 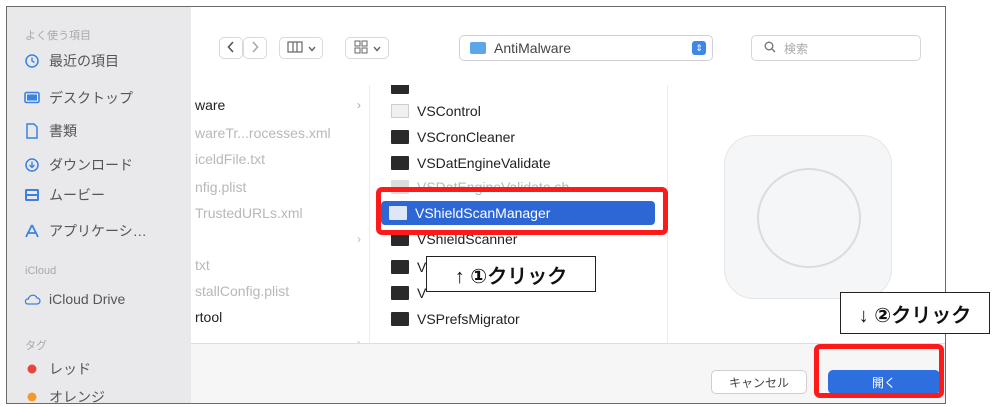 What do you see at coordinates (449, 111) in the screenshot?
I see `column2-item-label: VSControl` at bounding box center [449, 111].